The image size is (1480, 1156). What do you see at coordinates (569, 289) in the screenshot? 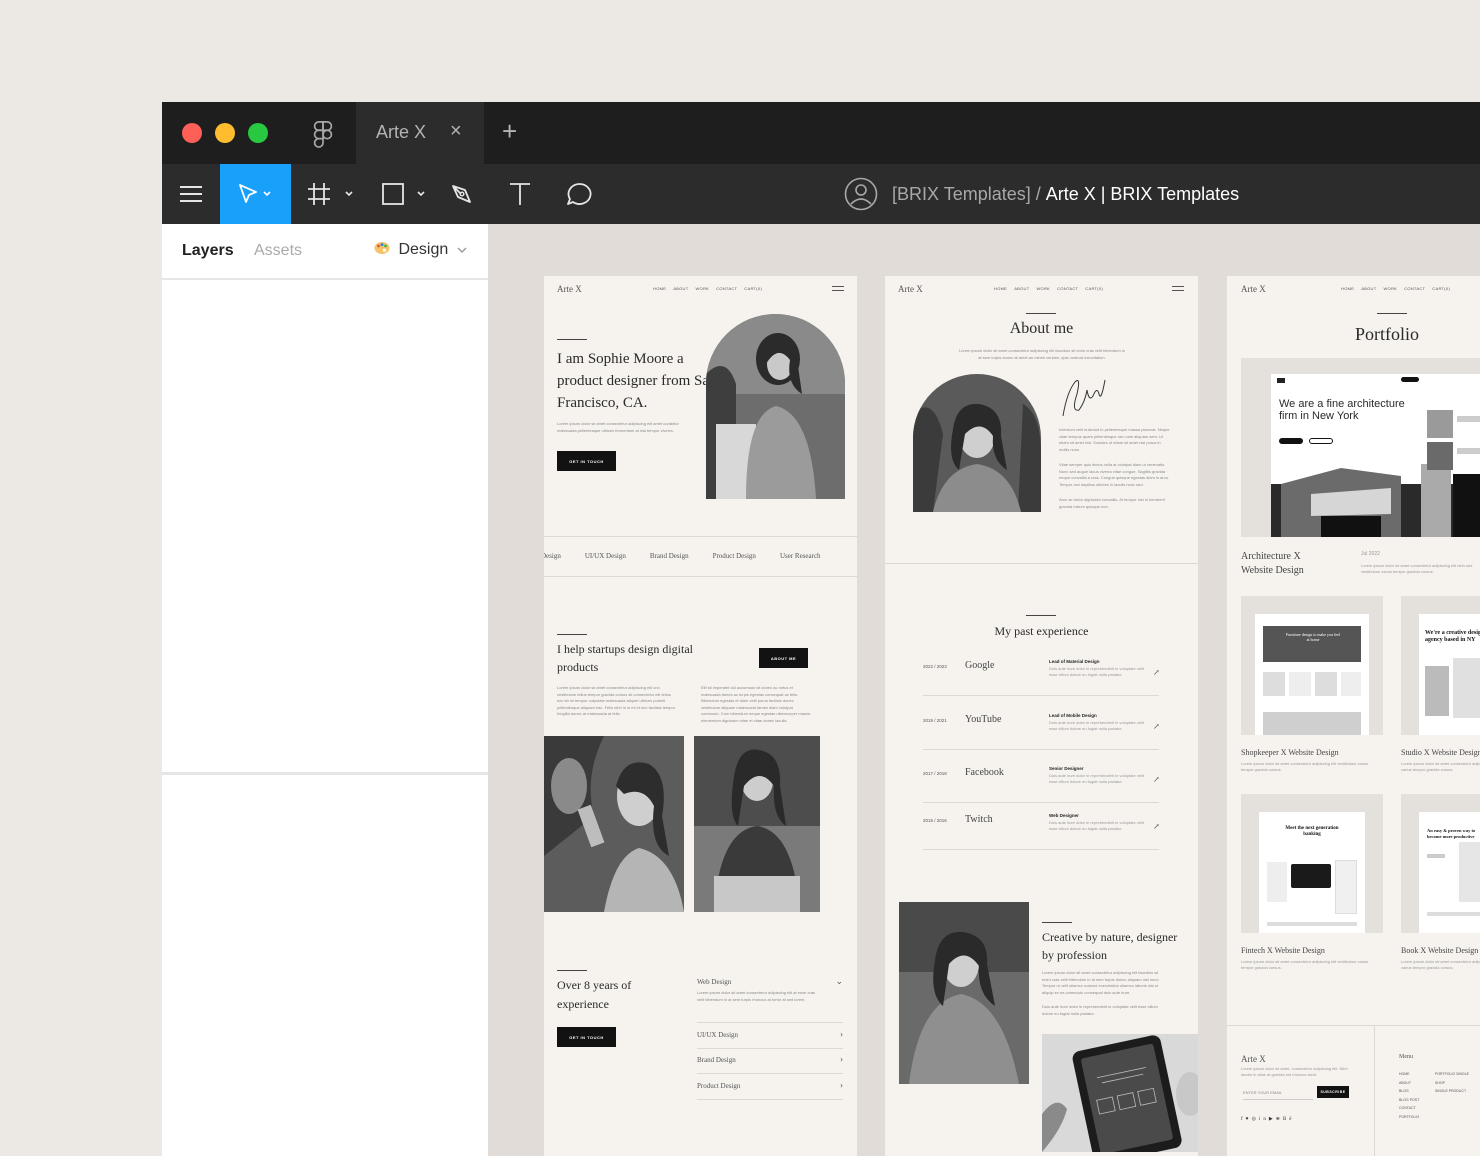
I see `home-logo: Arte X` at bounding box center [569, 289].